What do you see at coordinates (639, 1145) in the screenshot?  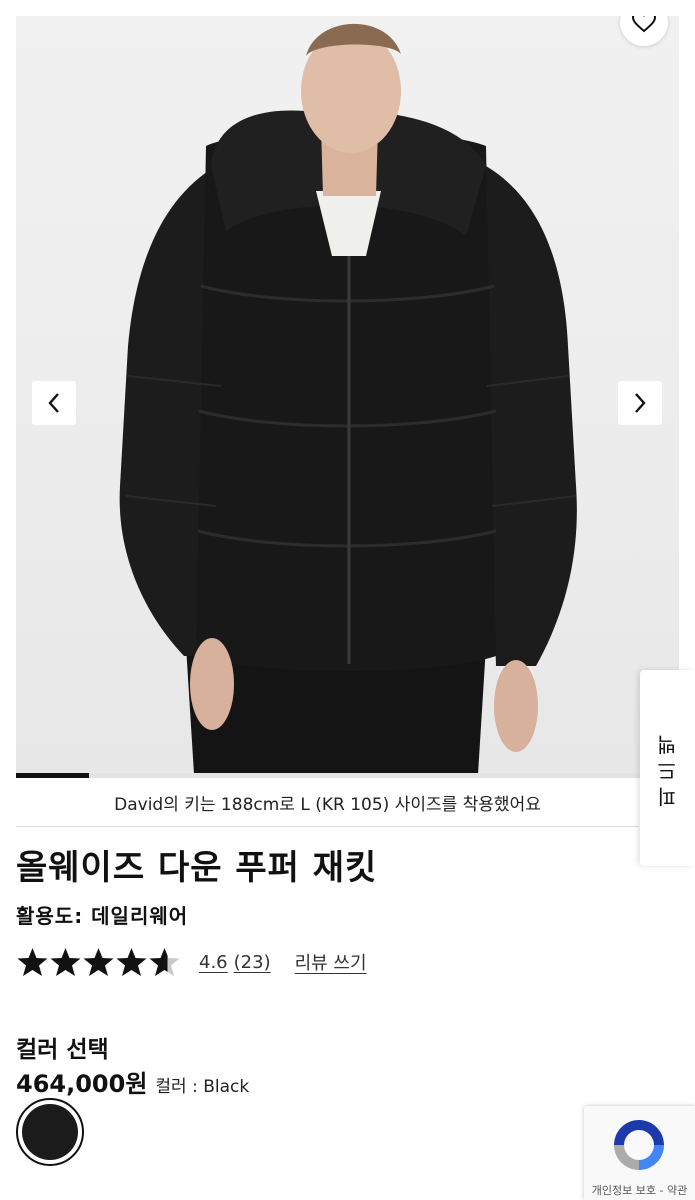 I see `recaptcha-icon` at bounding box center [639, 1145].